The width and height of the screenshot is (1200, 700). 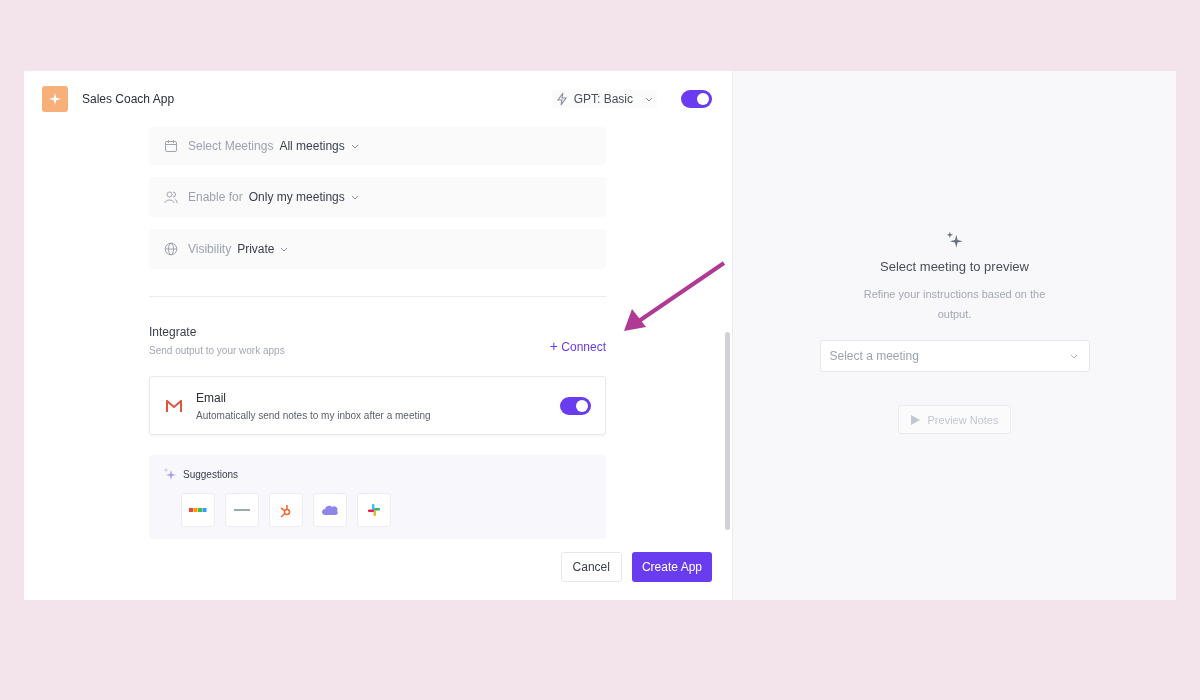 What do you see at coordinates (954, 266) in the screenshot?
I see `preview-title: Select meeting to preview` at bounding box center [954, 266].